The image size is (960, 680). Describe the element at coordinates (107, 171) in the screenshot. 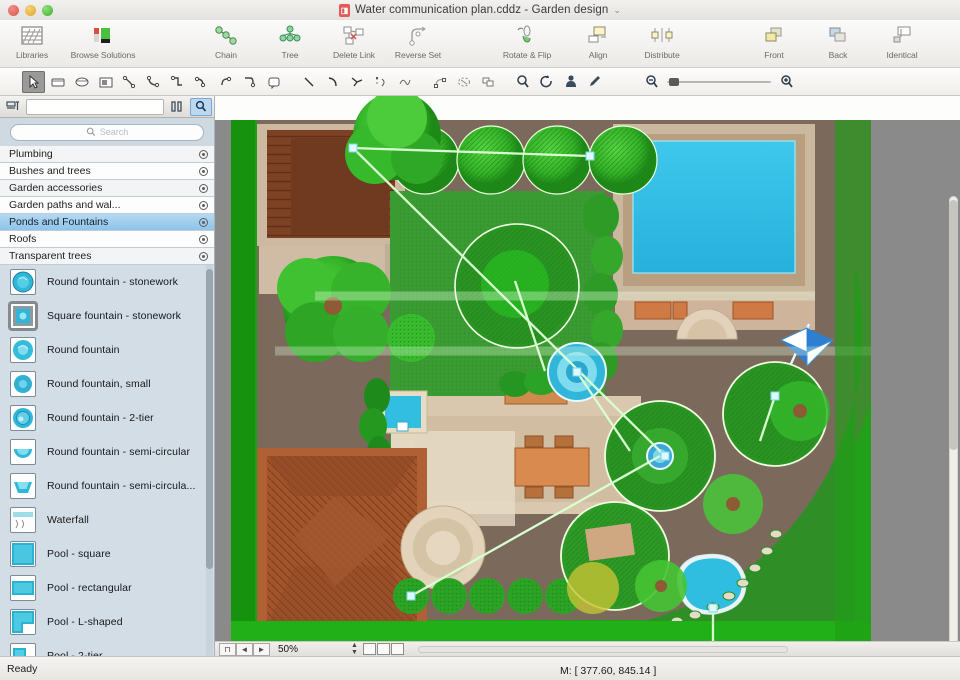

I see `library-item-bushes-and-trees: Bushes and trees` at that location.